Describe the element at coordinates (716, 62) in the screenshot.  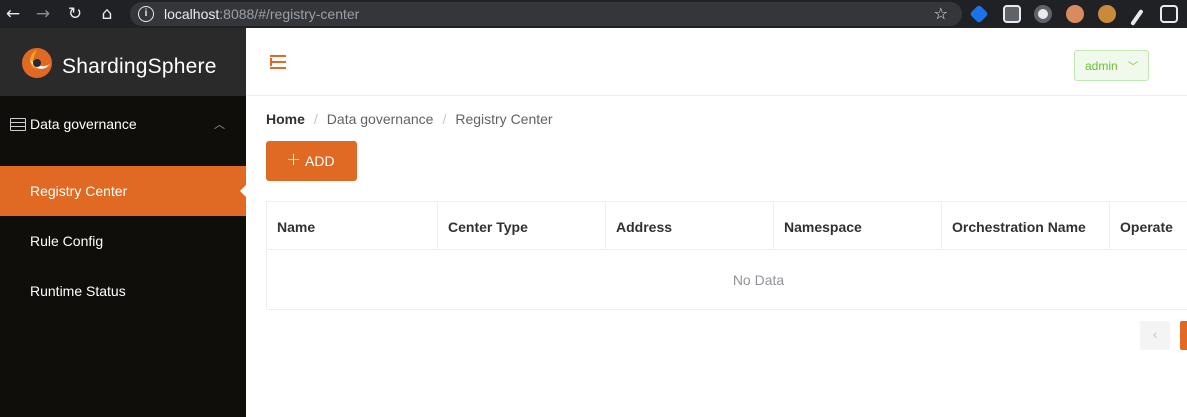
I see `top-header: admin ﹀` at that location.